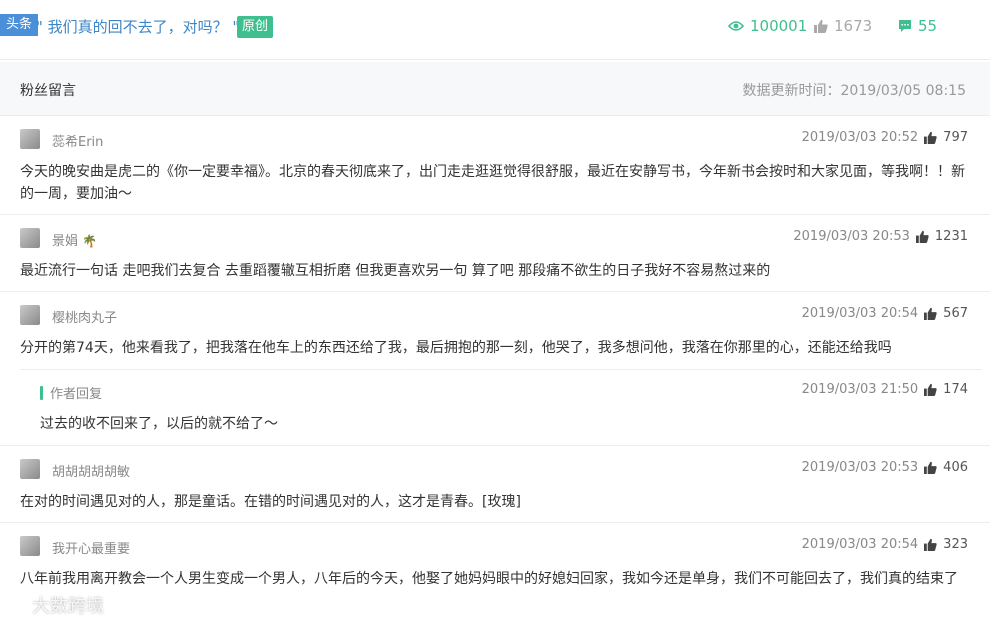 This screenshot has height=623, width=990. I want to click on author-reply-label: 作者回复, so click(76, 394).